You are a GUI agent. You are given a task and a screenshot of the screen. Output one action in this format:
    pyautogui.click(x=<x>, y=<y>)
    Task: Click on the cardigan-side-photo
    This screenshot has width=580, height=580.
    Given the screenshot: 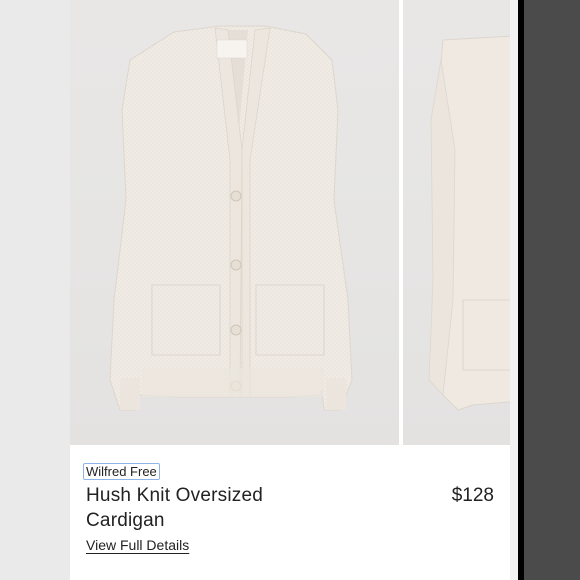 What is the action you would take?
    pyautogui.click(x=469, y=223)
    